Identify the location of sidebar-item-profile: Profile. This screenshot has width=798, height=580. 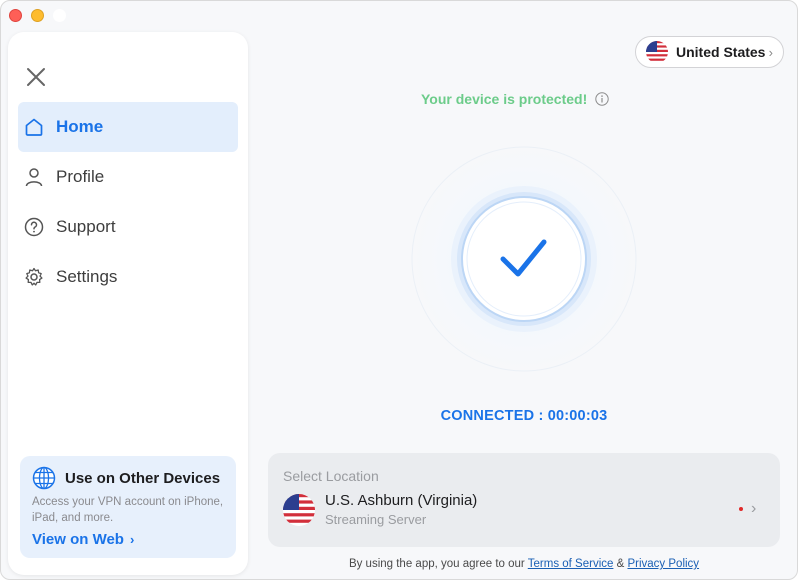
(128, 177).